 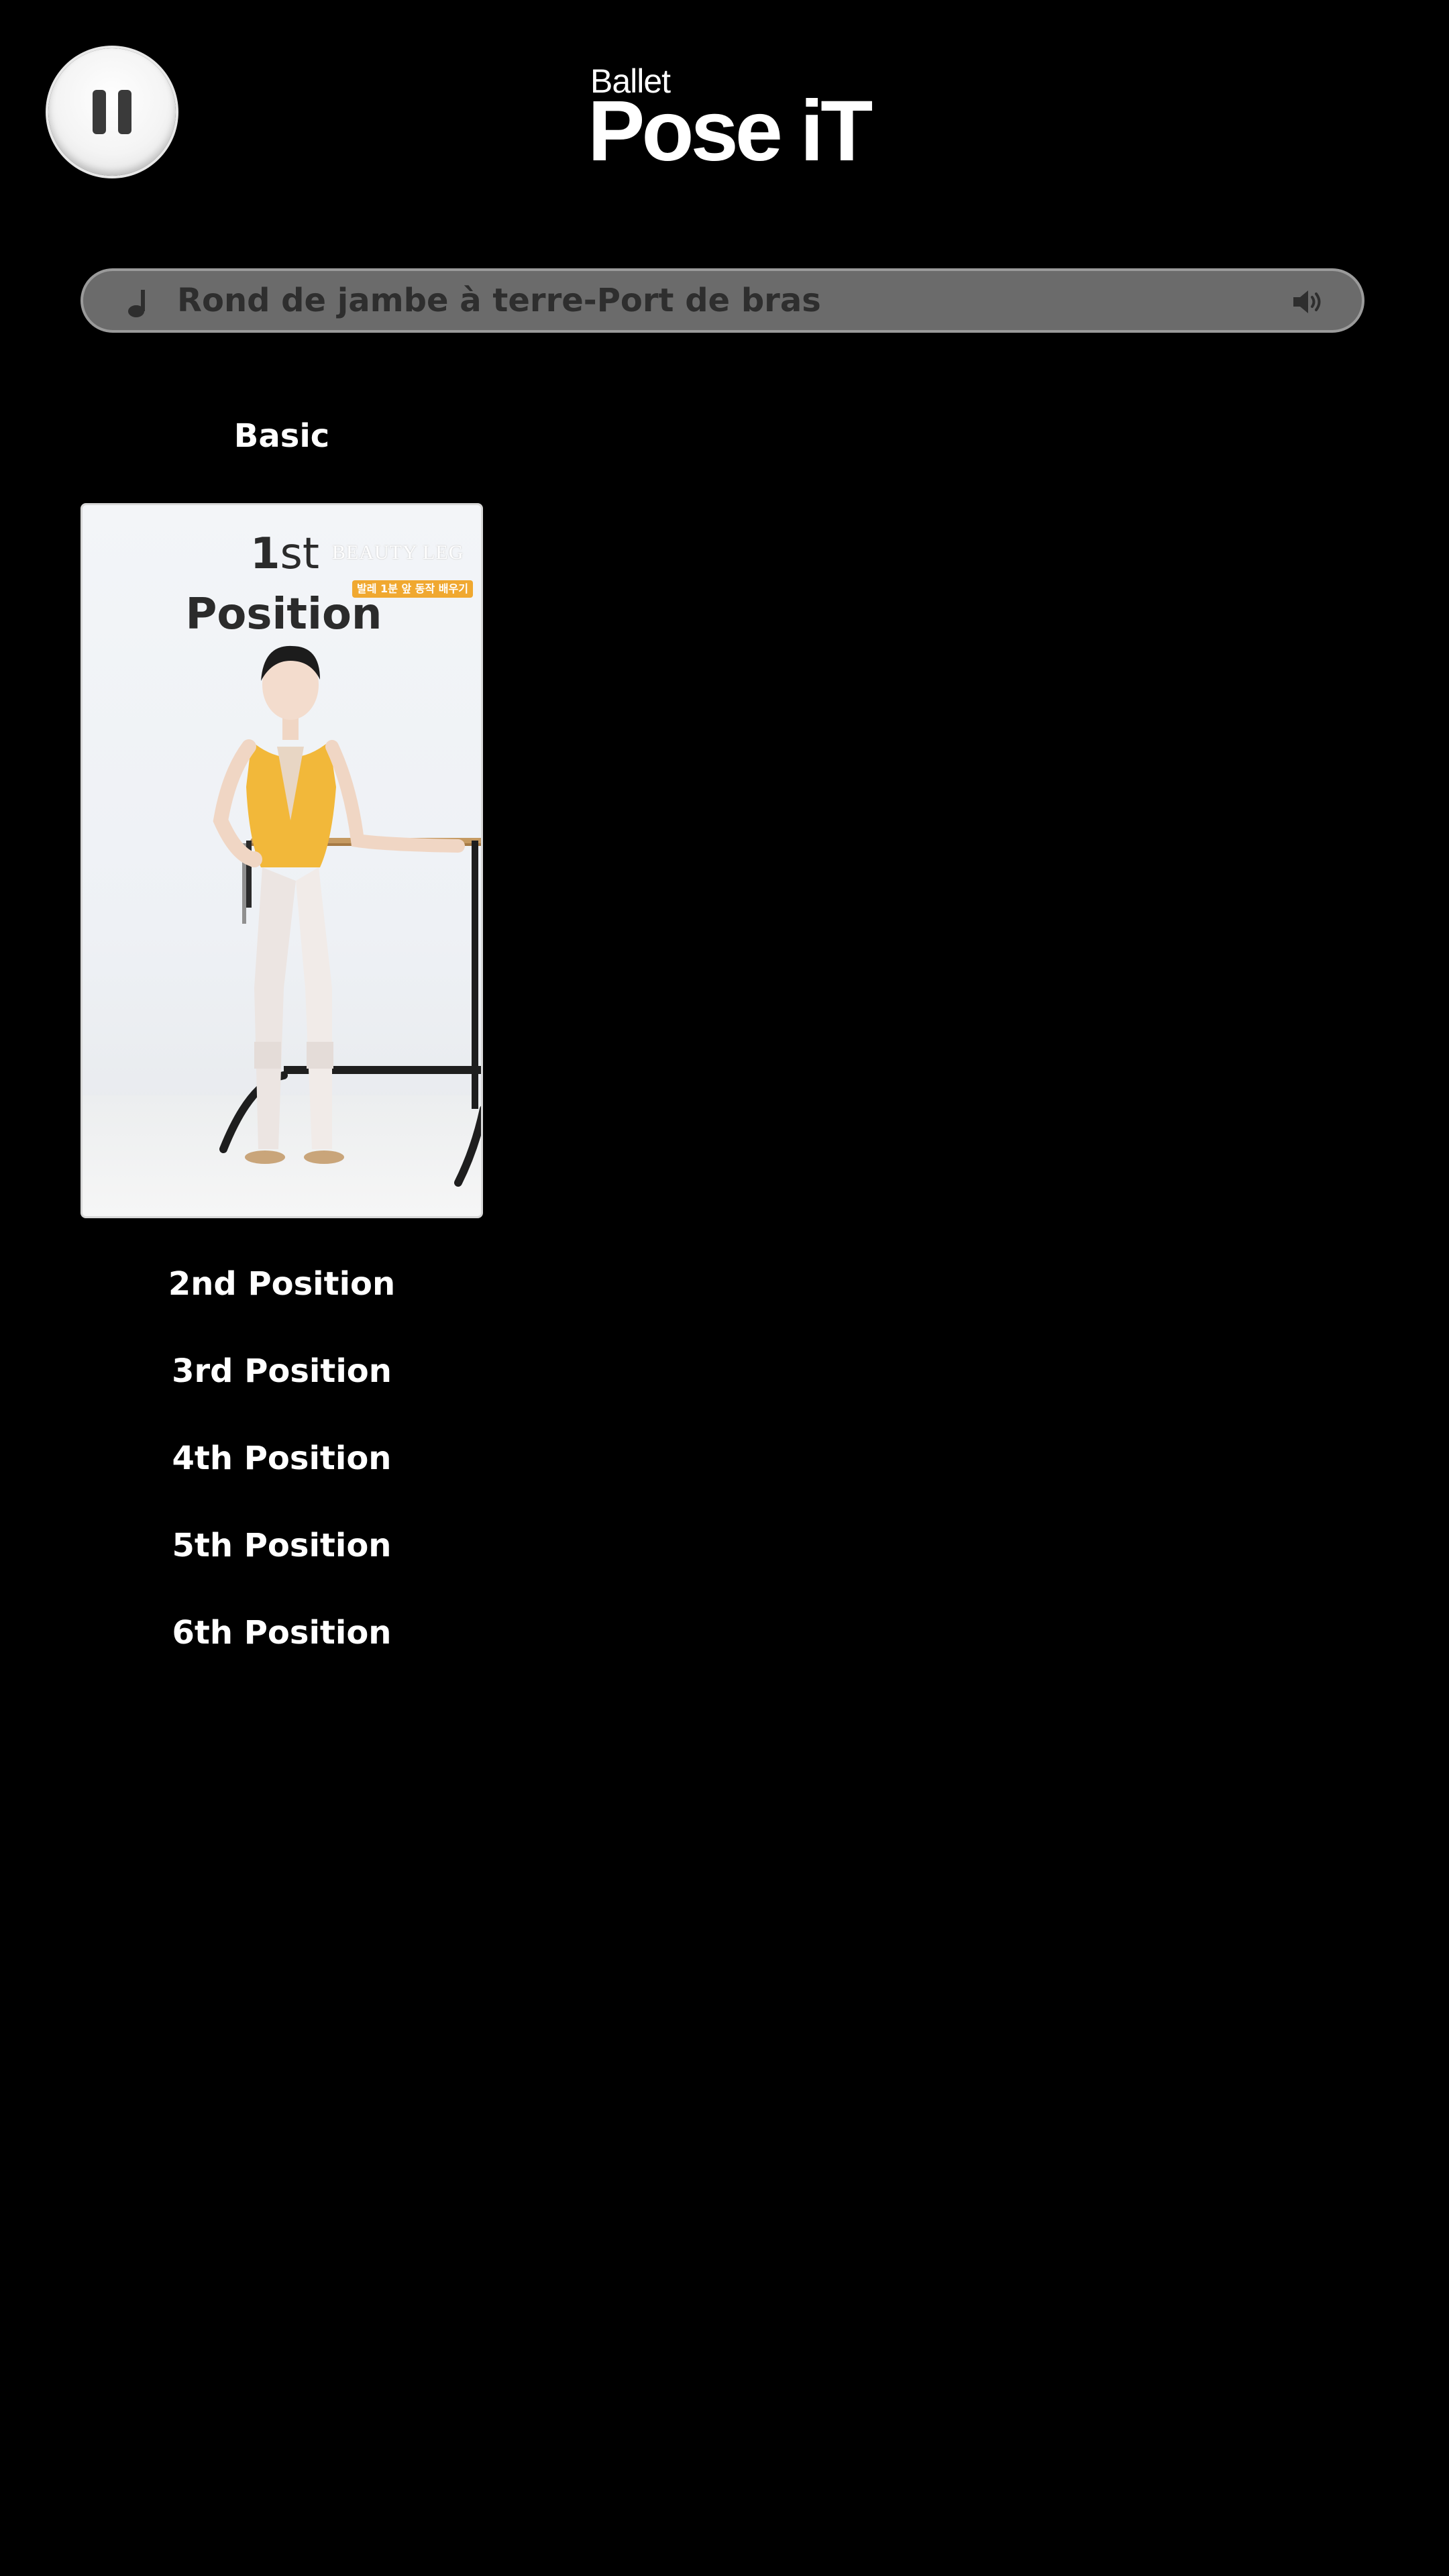 I want to click on card-title-ordinal: 1st, so click(x=284, y=554).